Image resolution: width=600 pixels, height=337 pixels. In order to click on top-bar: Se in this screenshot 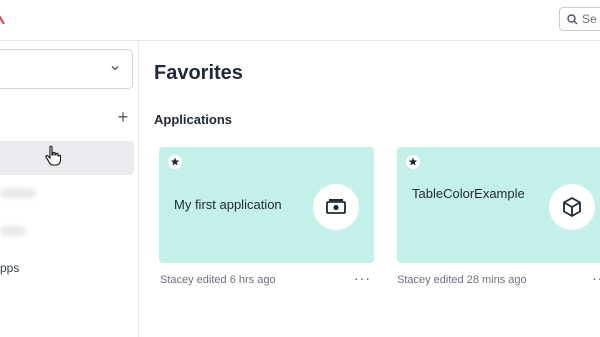, I will do `click(300, 20)`.